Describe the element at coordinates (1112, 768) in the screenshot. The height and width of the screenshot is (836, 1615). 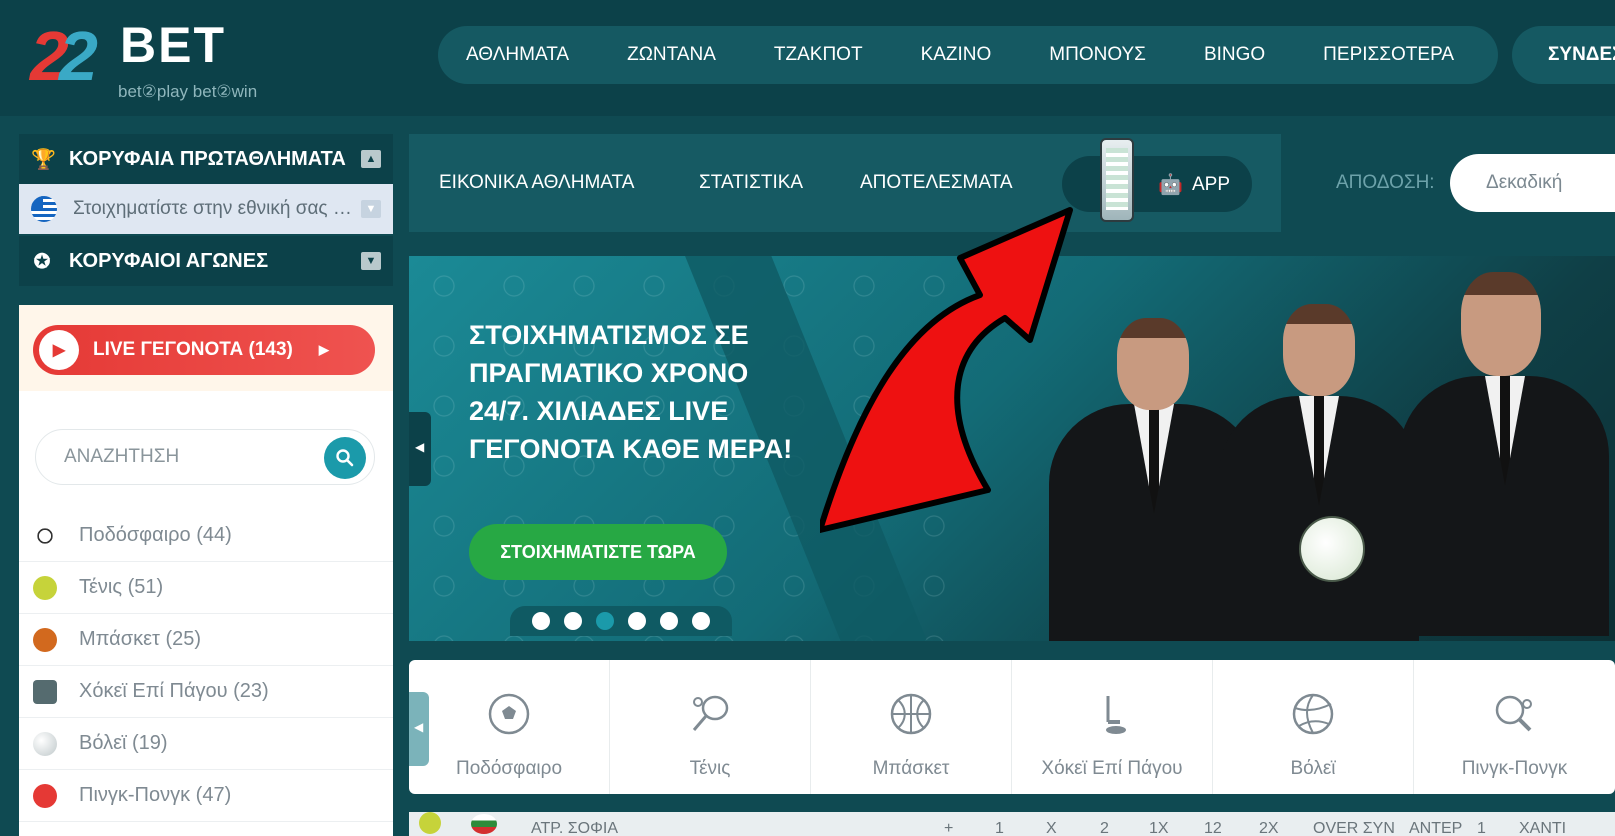
I see `sports-bar-label: Χόκεϊ Επί Πάγου` at that location.